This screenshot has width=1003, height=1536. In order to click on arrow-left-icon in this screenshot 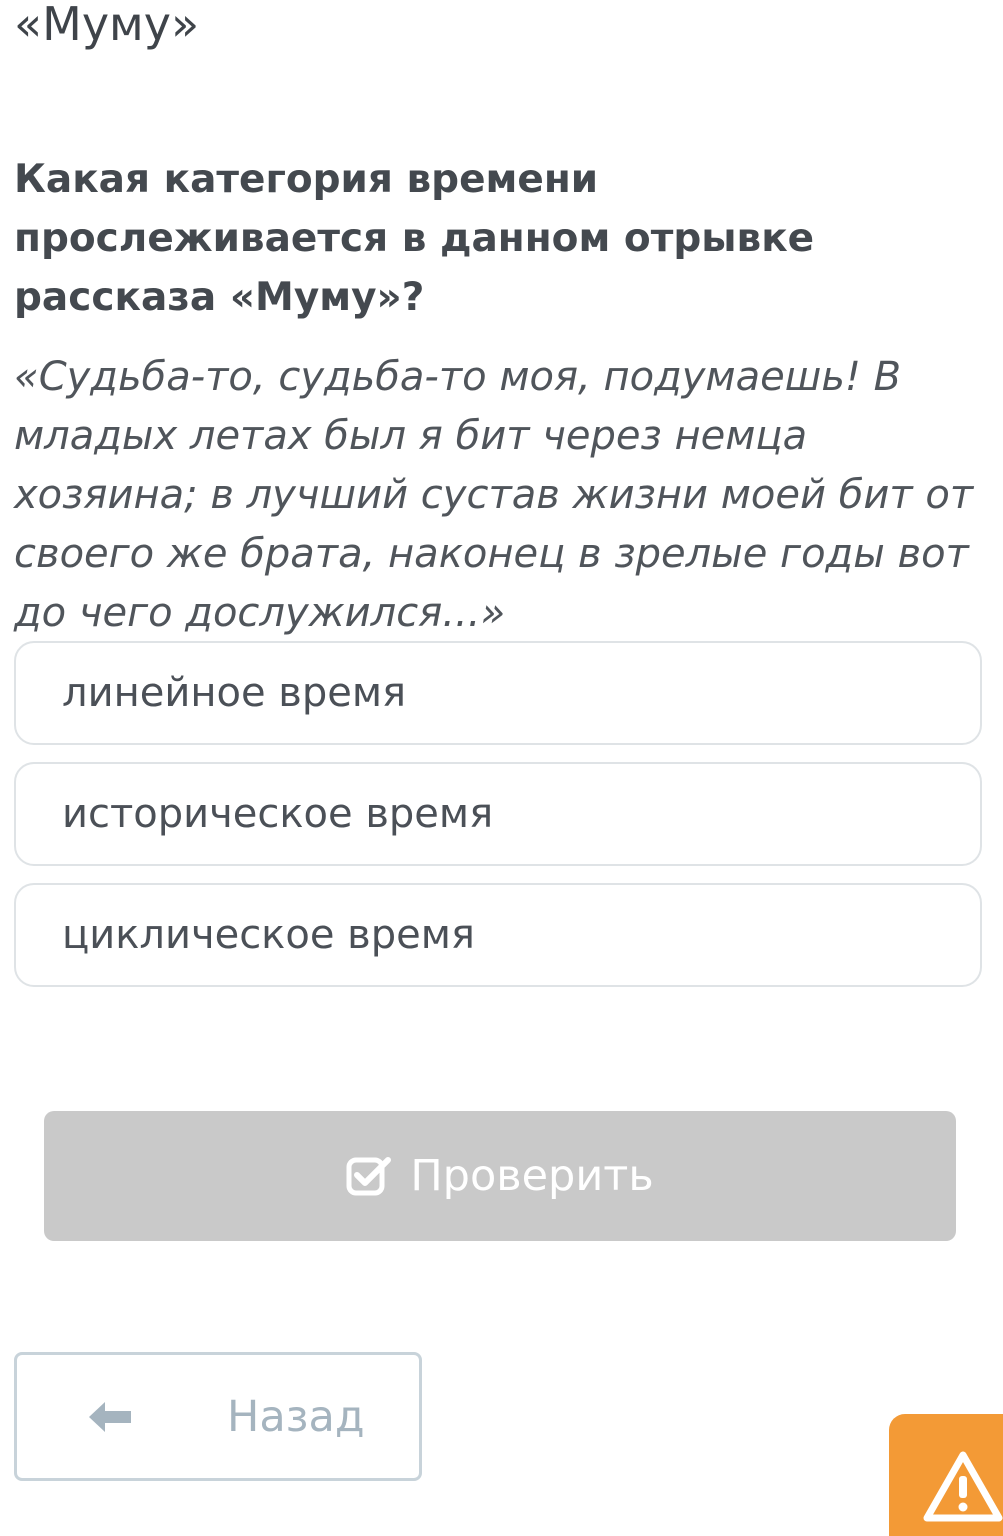, I will do `click(110, 1419)`.